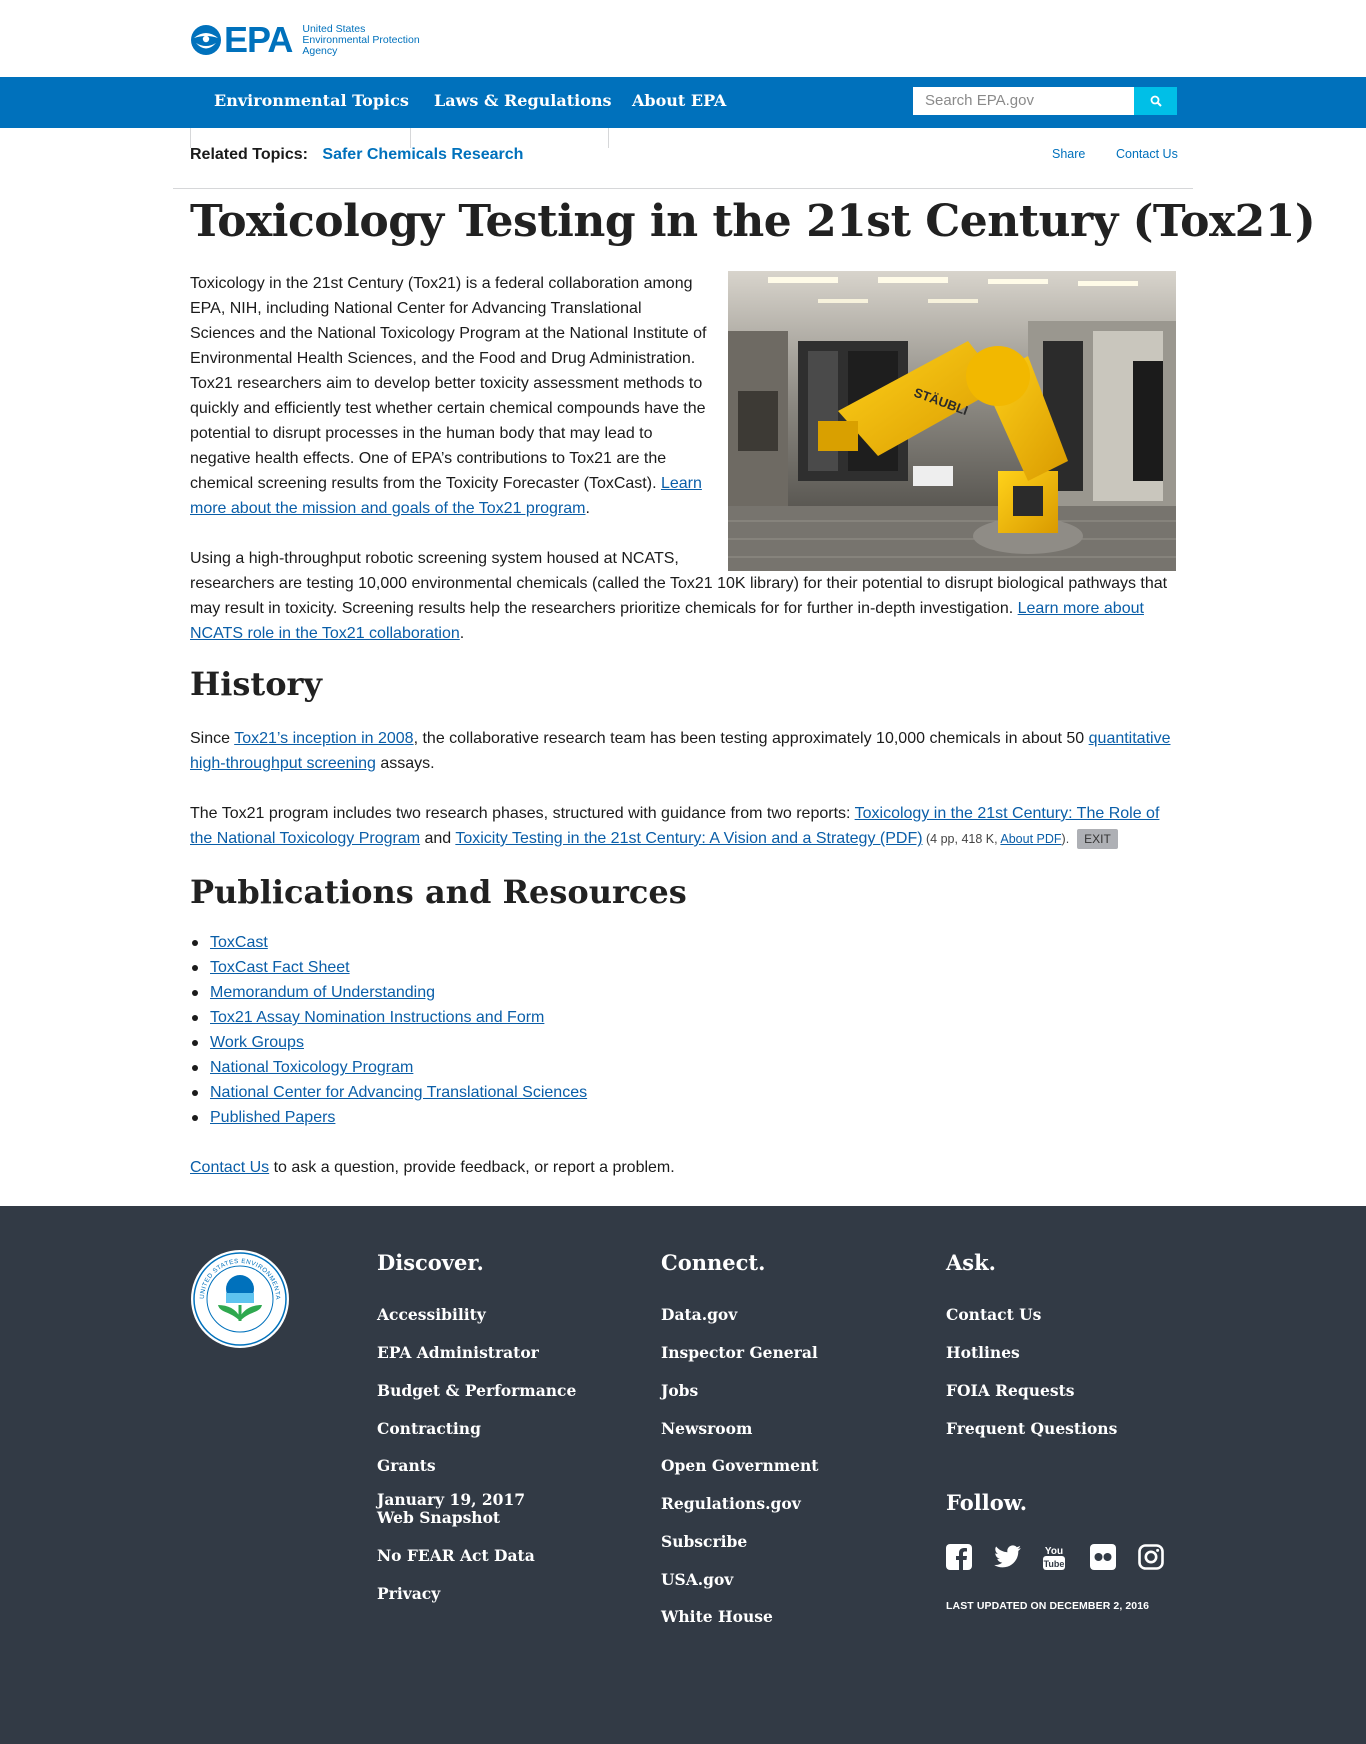 The height and width of the screenshot is (1744, 1366). Describe the element at coordinates (206, 40) in the screenshot. I see `epa-flower-icon` at that location.